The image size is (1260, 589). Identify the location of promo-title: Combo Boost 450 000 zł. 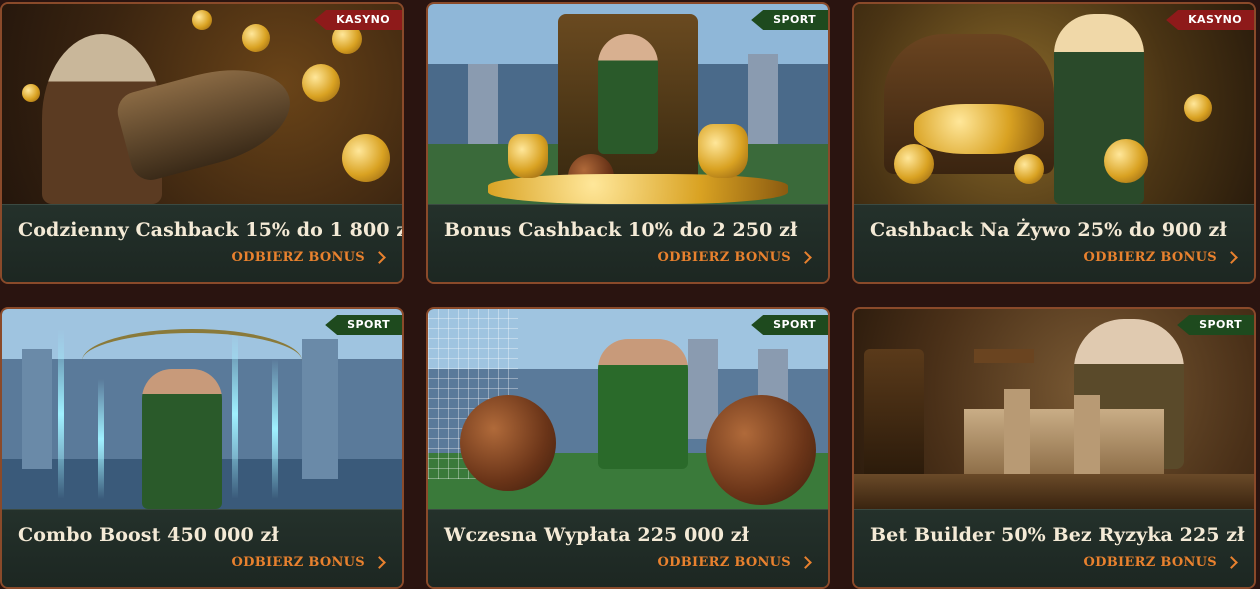
(148, 535).